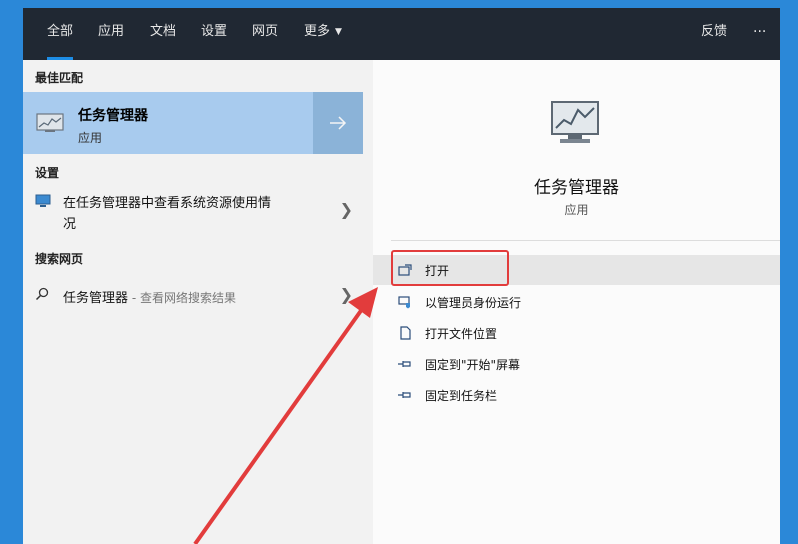 This screenshot has width=798, height=544. Describe the element at coordinates (42, 294) in the screenshot. I see `search-icon` at that location.